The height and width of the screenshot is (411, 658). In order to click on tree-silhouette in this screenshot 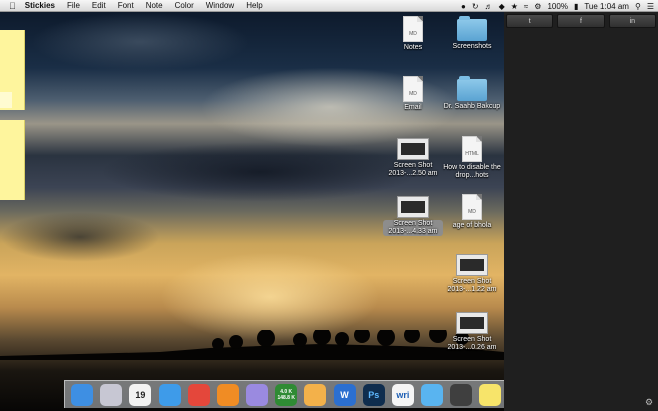, I will do `click(252, 345)`.